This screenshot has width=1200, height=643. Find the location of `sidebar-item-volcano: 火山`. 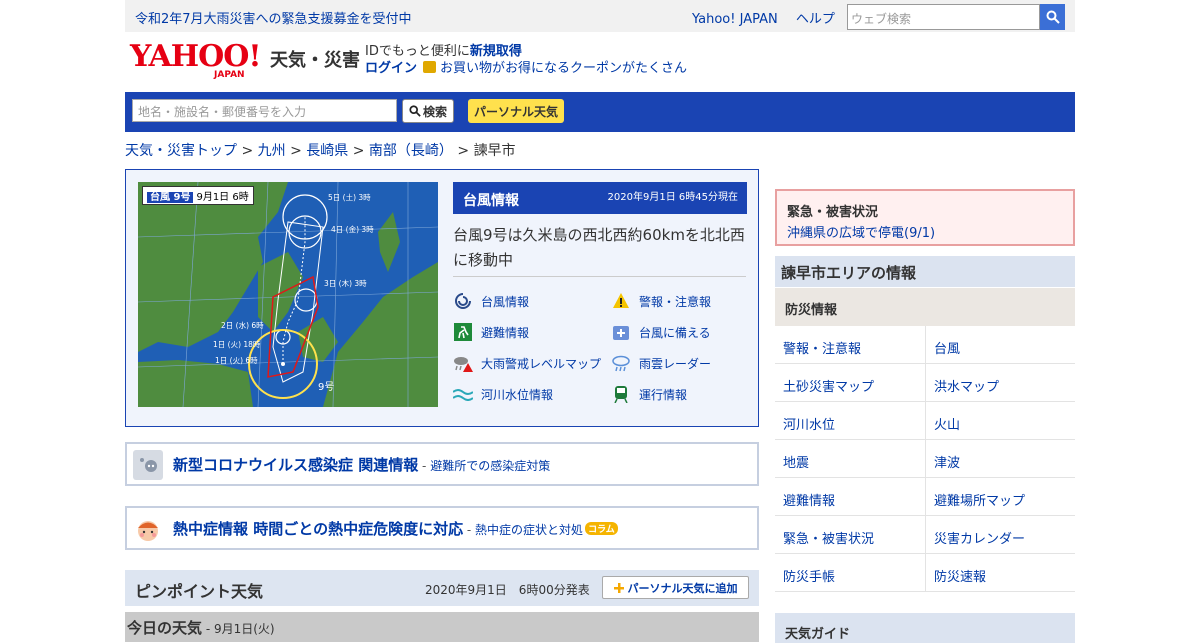

sidebar-item-volcano: 火山 is located at coordinates (1000, 421).